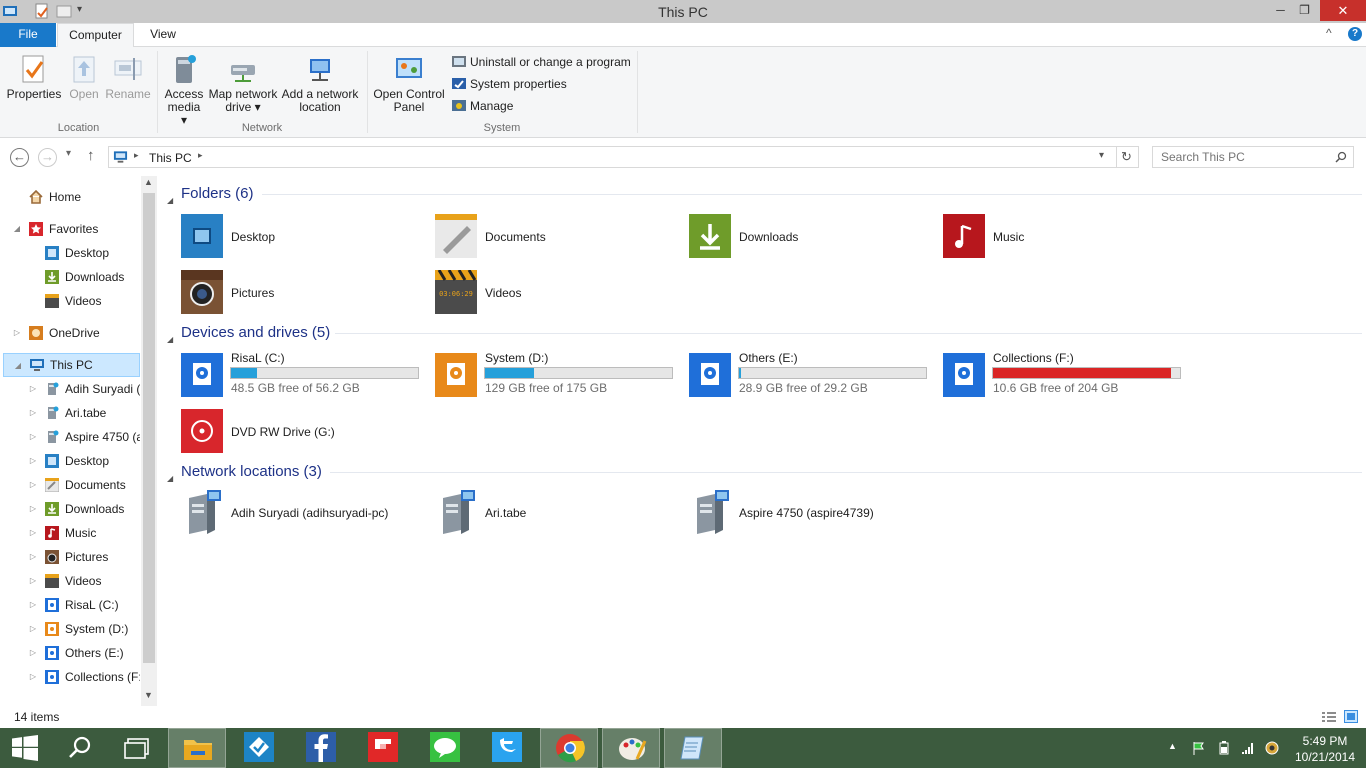 The width and height of the screenshot is (1366, 768). Describe the element at coordinates (29, 748) in the screenshot. I see `start-button` at that location.